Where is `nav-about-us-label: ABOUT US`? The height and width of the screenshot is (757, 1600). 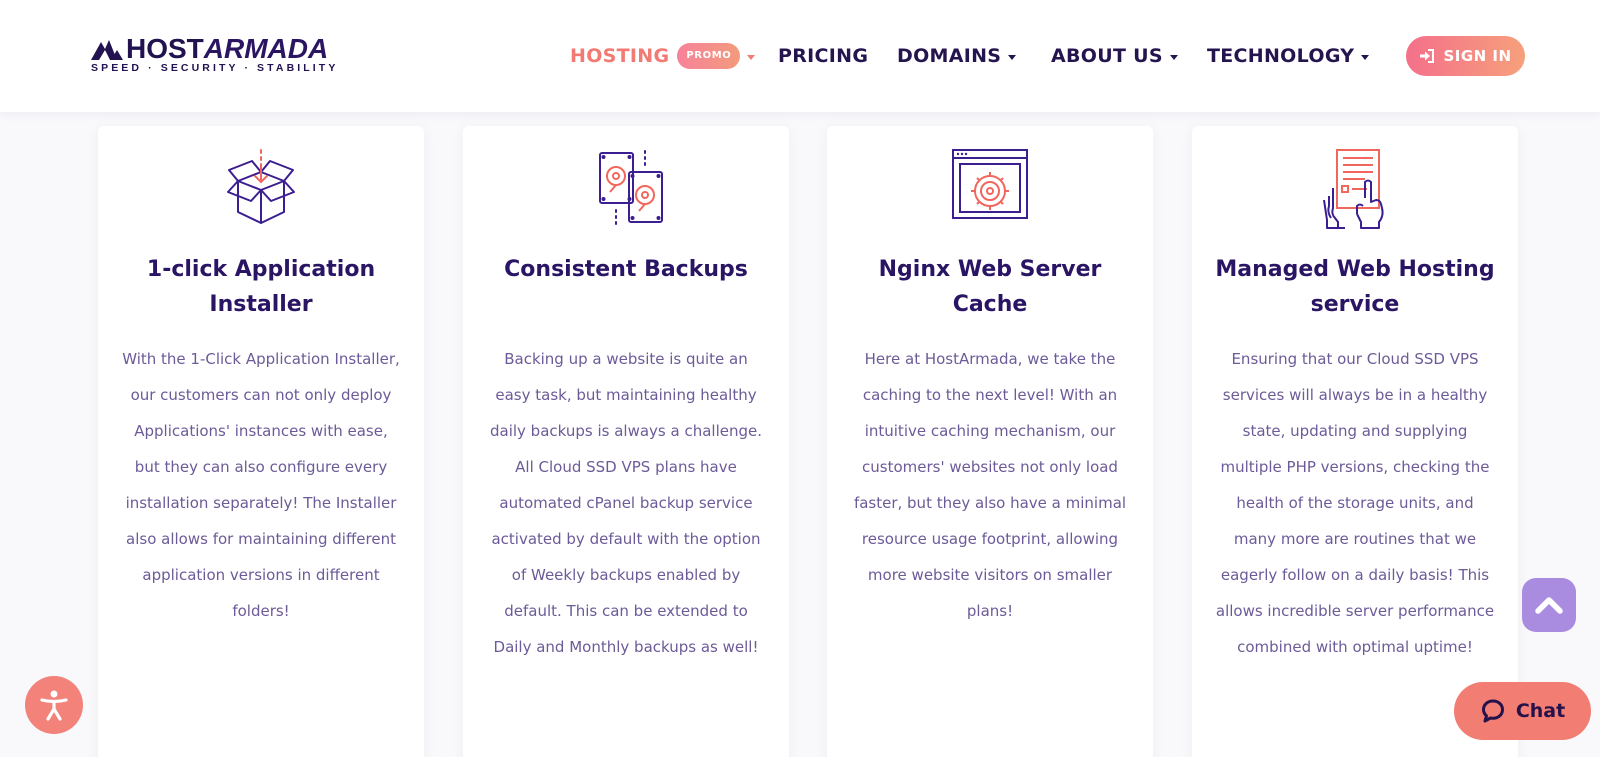 nav-about-us-label: ABOUT US is located at coordinates (1107, 56).